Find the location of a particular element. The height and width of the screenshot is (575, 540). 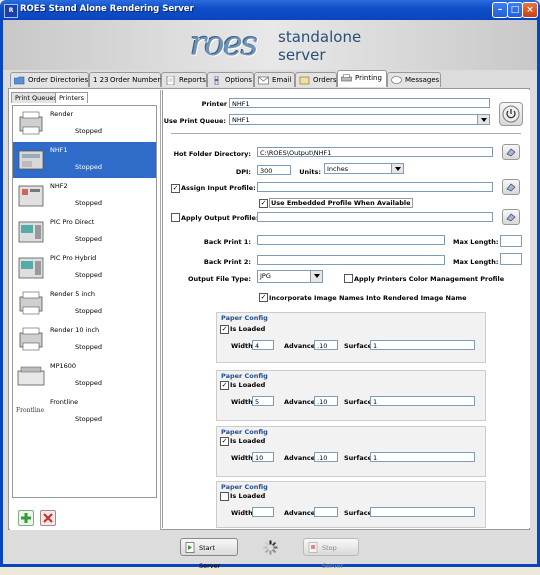

printer-list-item: MP1600 Stopped is located at coordinates (84, 376).